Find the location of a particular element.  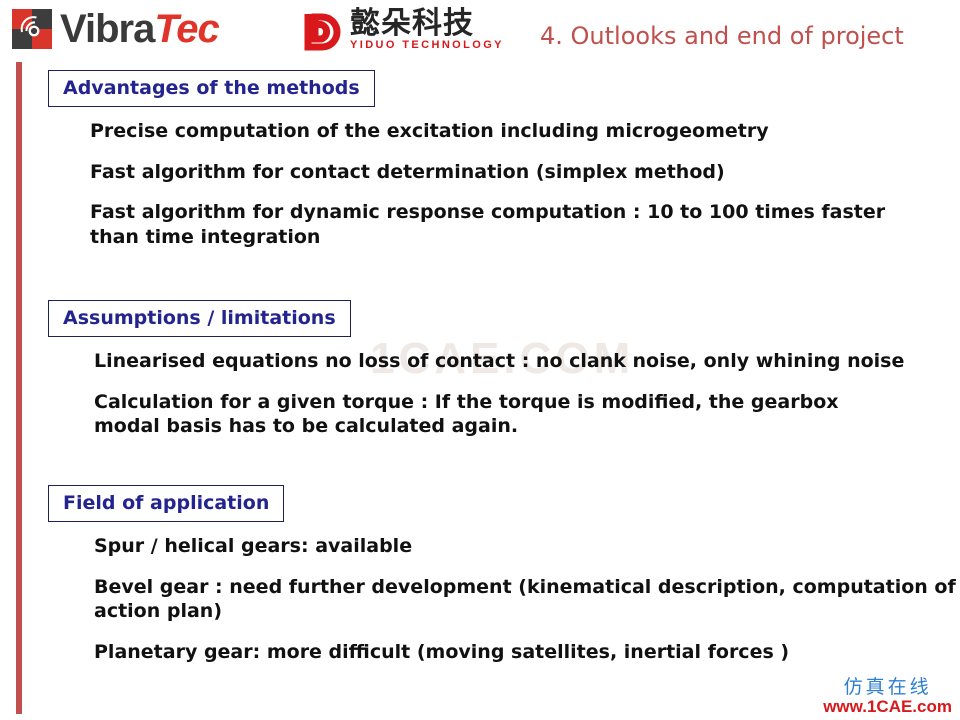

section-heading-box: Field of application is located at coordinates (166, 503).